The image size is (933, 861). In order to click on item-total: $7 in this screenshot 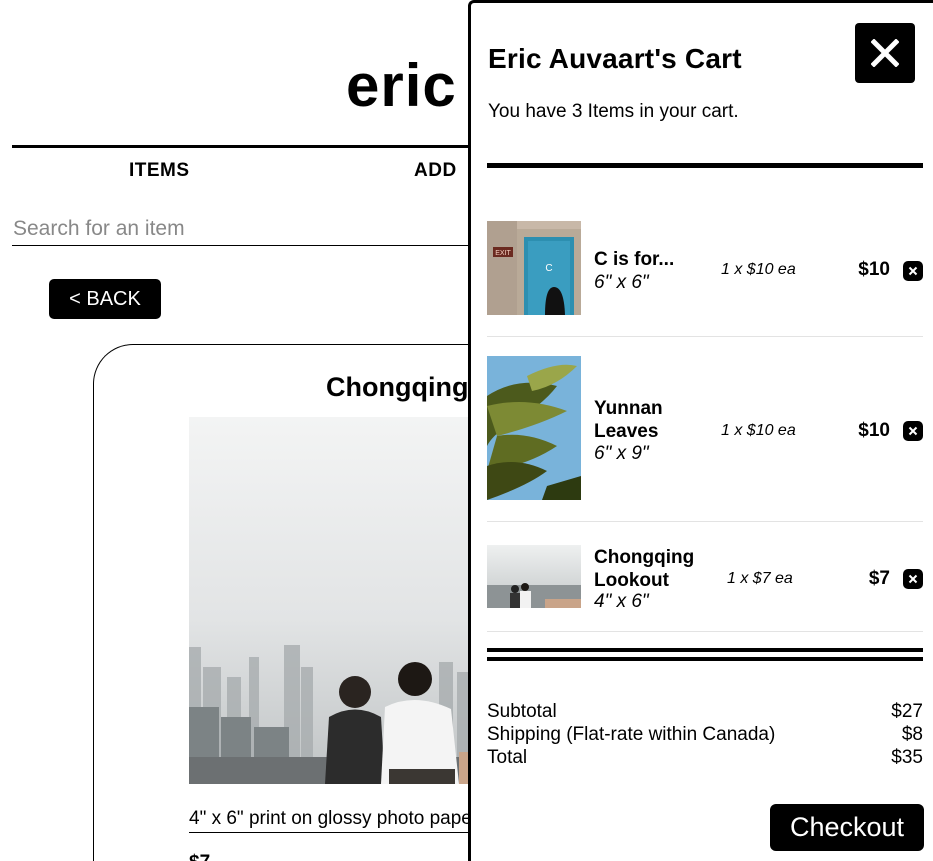, I will do `click(879, 578)`.